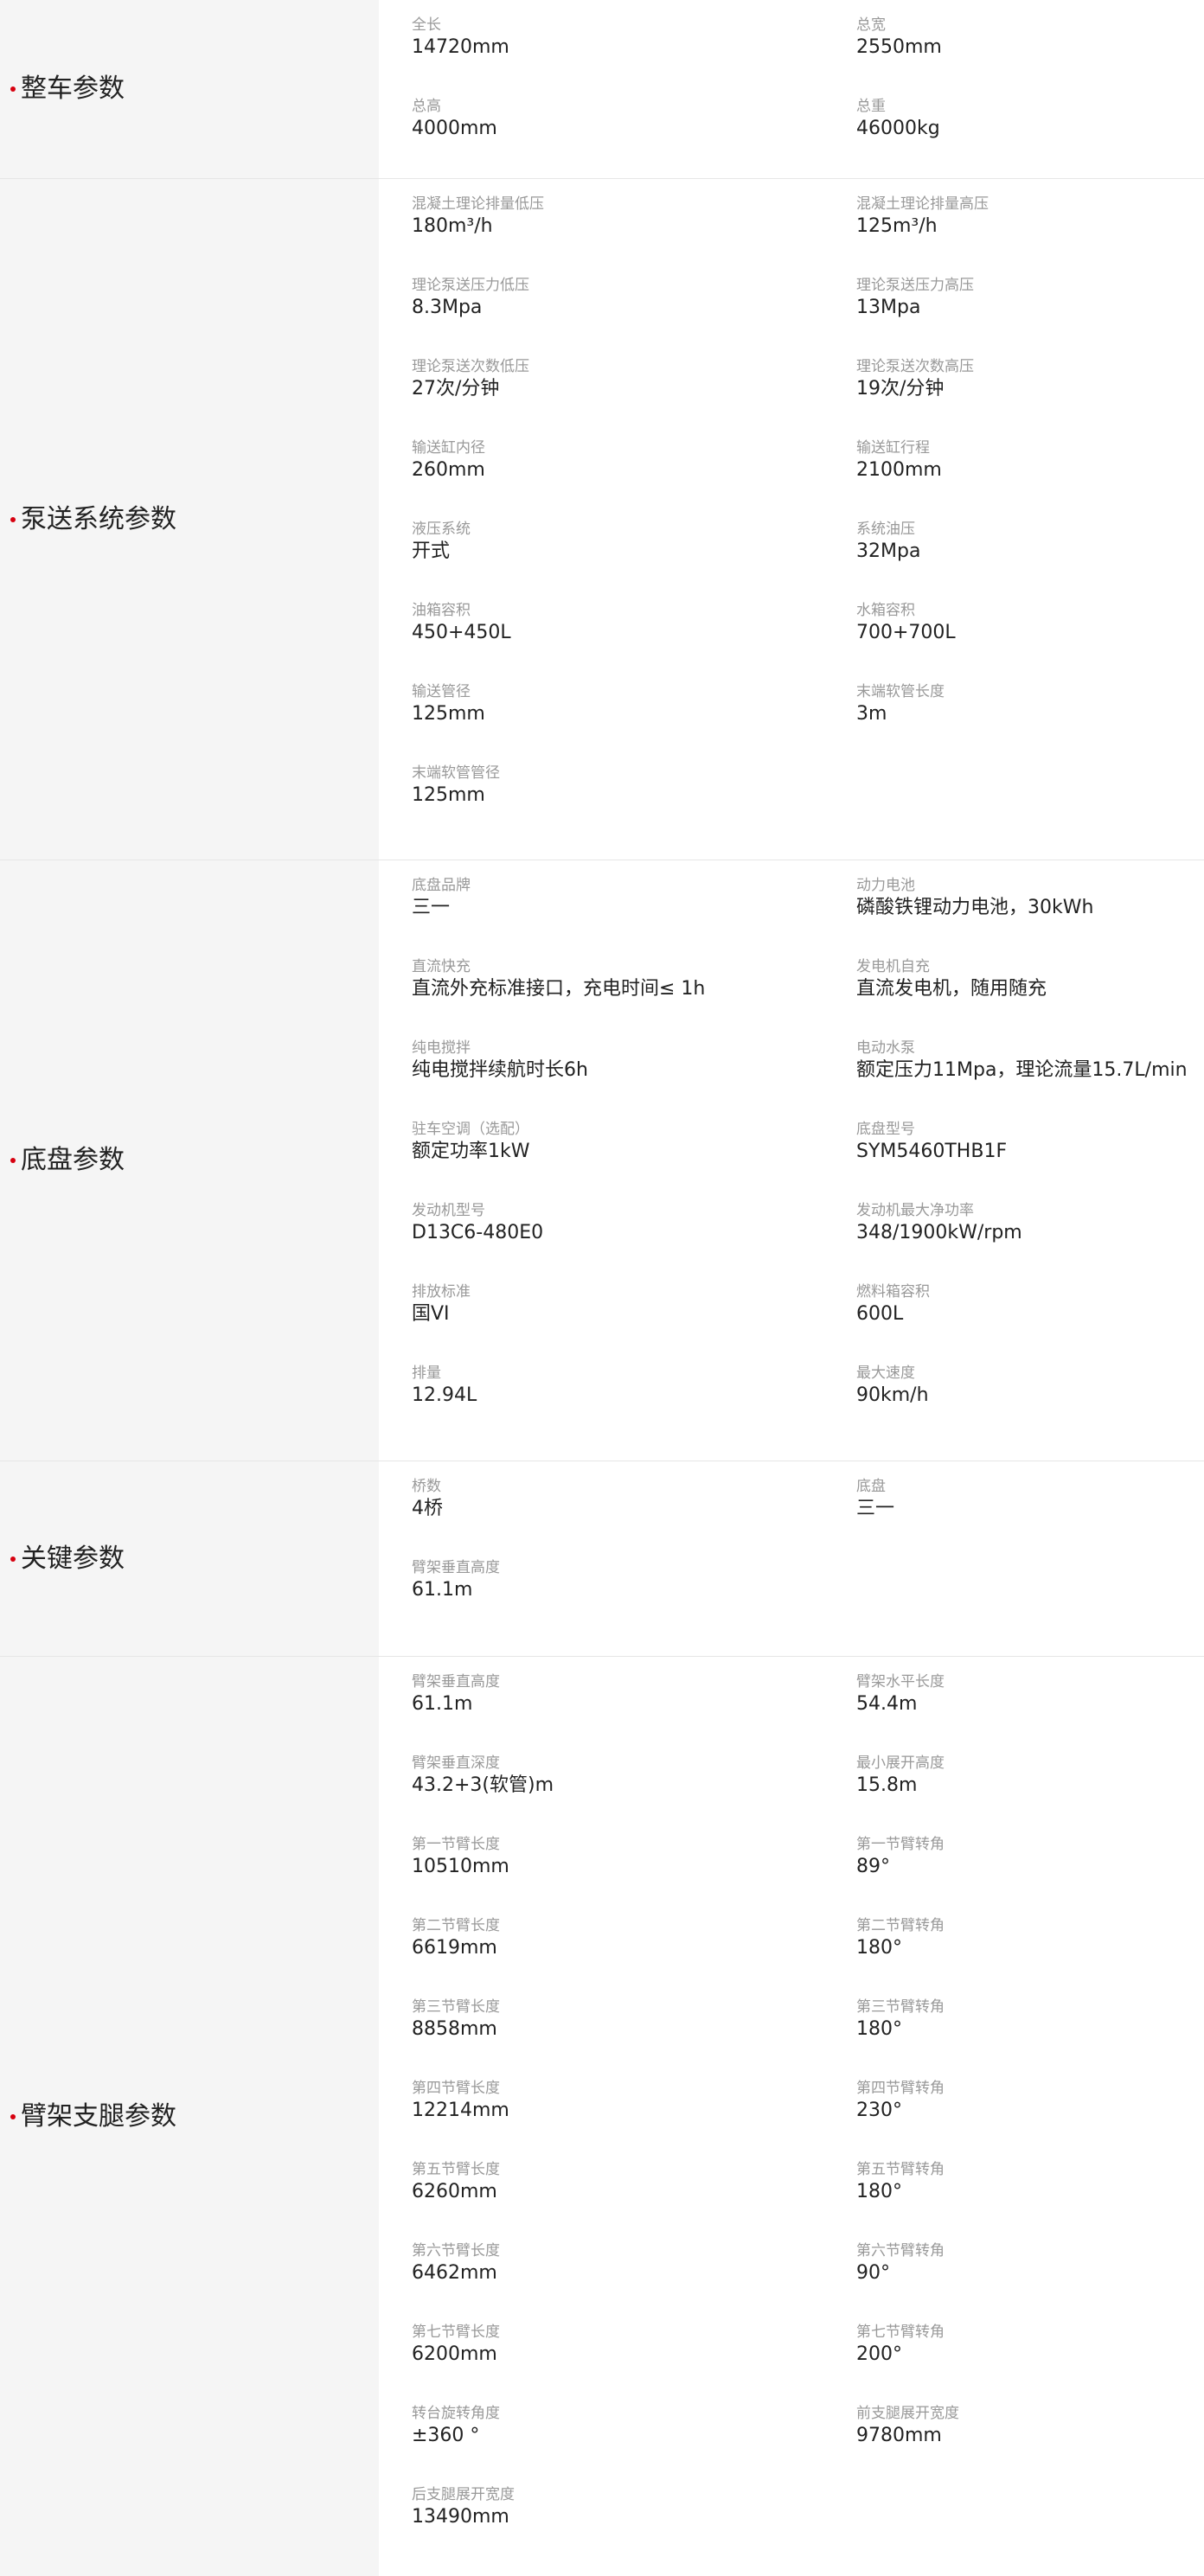 The width and height of the screenshot is (1204, 2576). Describe the element at coordinates (441, 966) in the screenshot. I see `param-label: 直流快充` at that location.